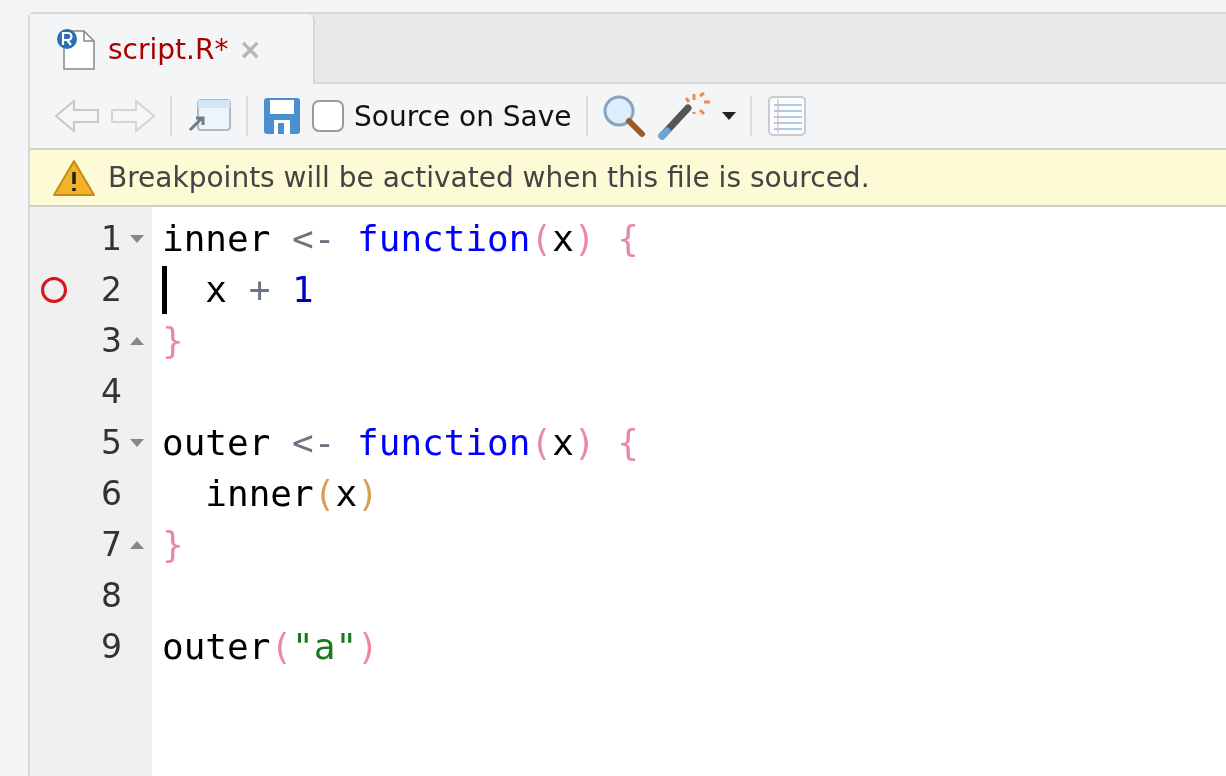 Image resolution: width=1226 pixels, height=776 pixels. Describe the element at coordinates (282, 116) in the screenshot. I see `save-icon` at that location.